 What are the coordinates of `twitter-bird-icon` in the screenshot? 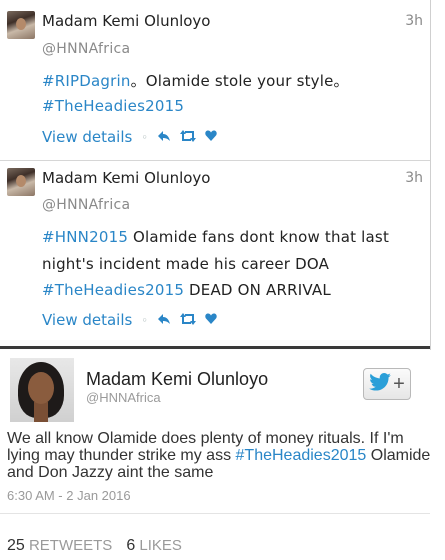 It's located at (380, 384).